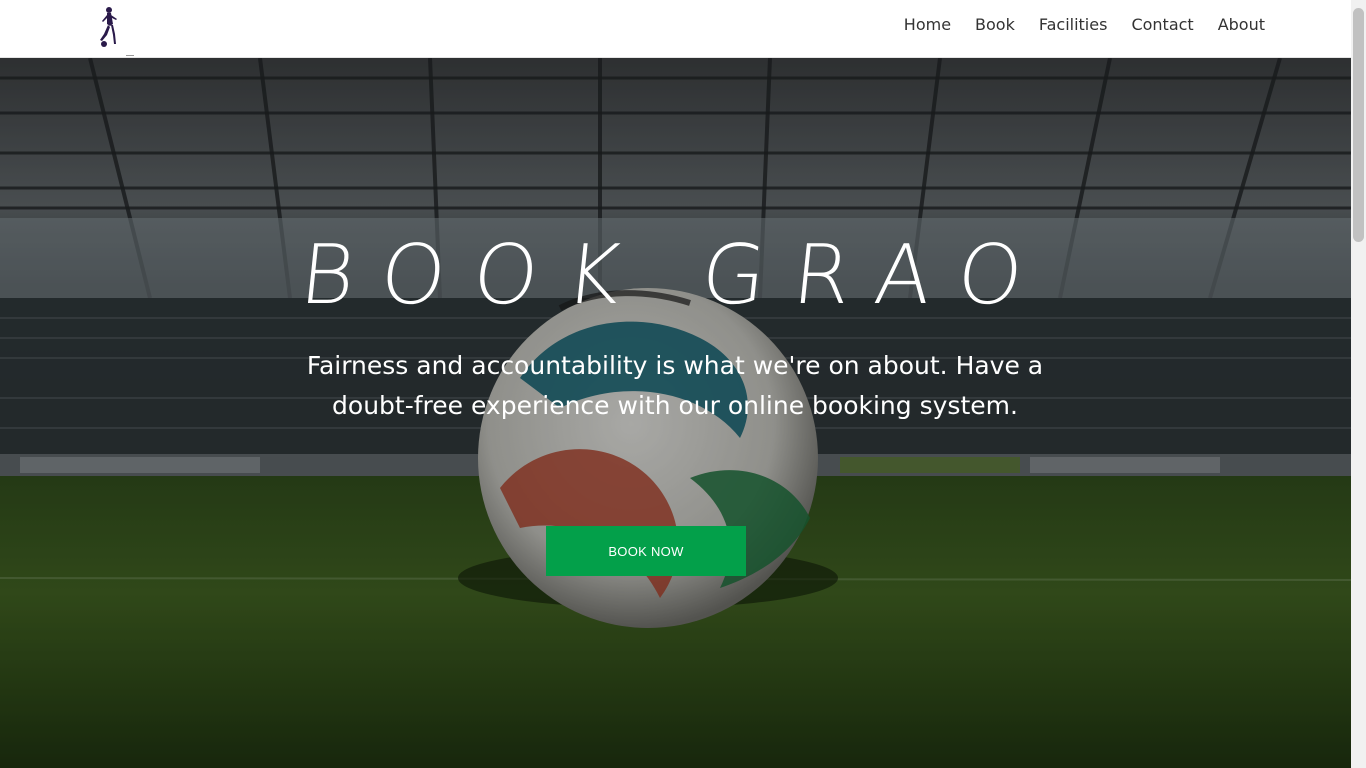  Describe the element at coordinates (646, 551) in the screenshot. I see `book-now-button: BOOK NOW` at that location.